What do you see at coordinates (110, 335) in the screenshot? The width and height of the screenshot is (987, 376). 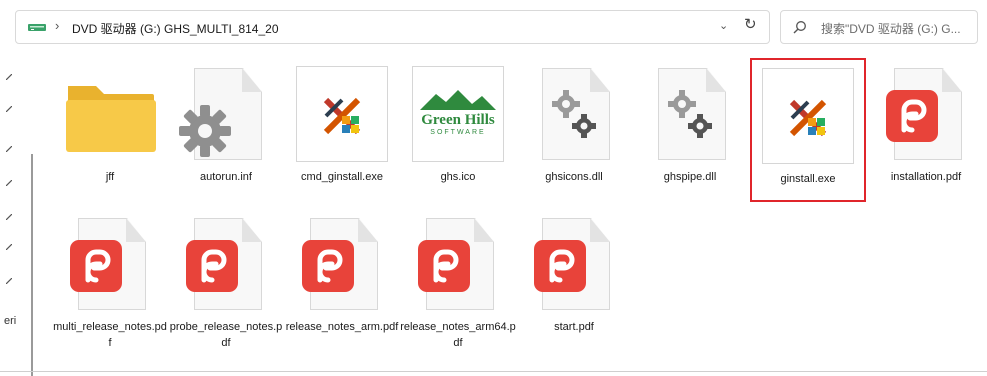 I see `file-name: multi_release_notes.pdf` at bounding box center [110, 335].